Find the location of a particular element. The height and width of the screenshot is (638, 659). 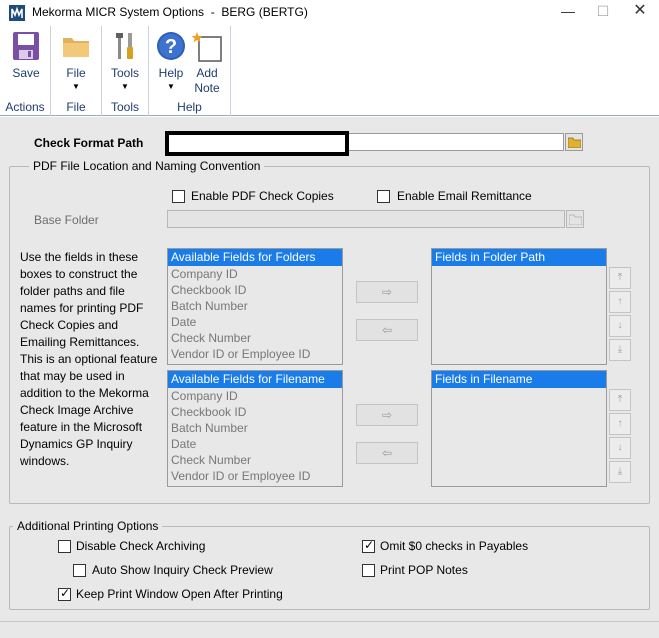

disable-archiving-checkbox is located at coordinates (64, 546).